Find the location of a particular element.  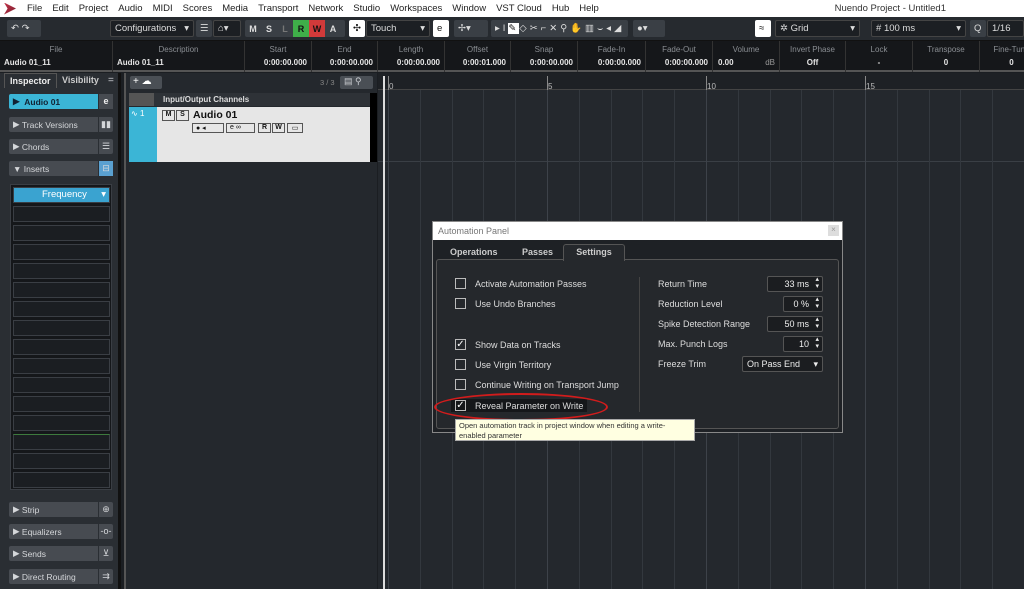

track-name: Audio 01 is located at coordinates (215, 115).